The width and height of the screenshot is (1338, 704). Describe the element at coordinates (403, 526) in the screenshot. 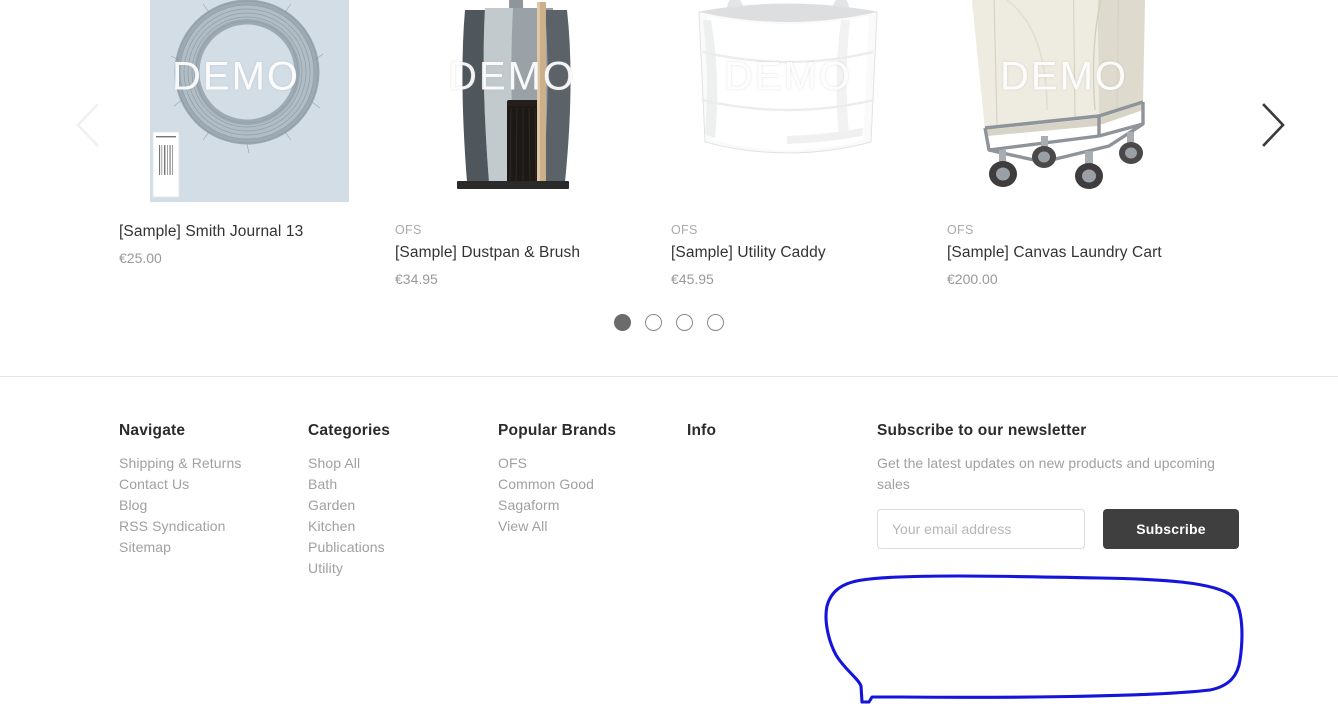

I see `footer-link-kitchen: Kitchen` at that location.